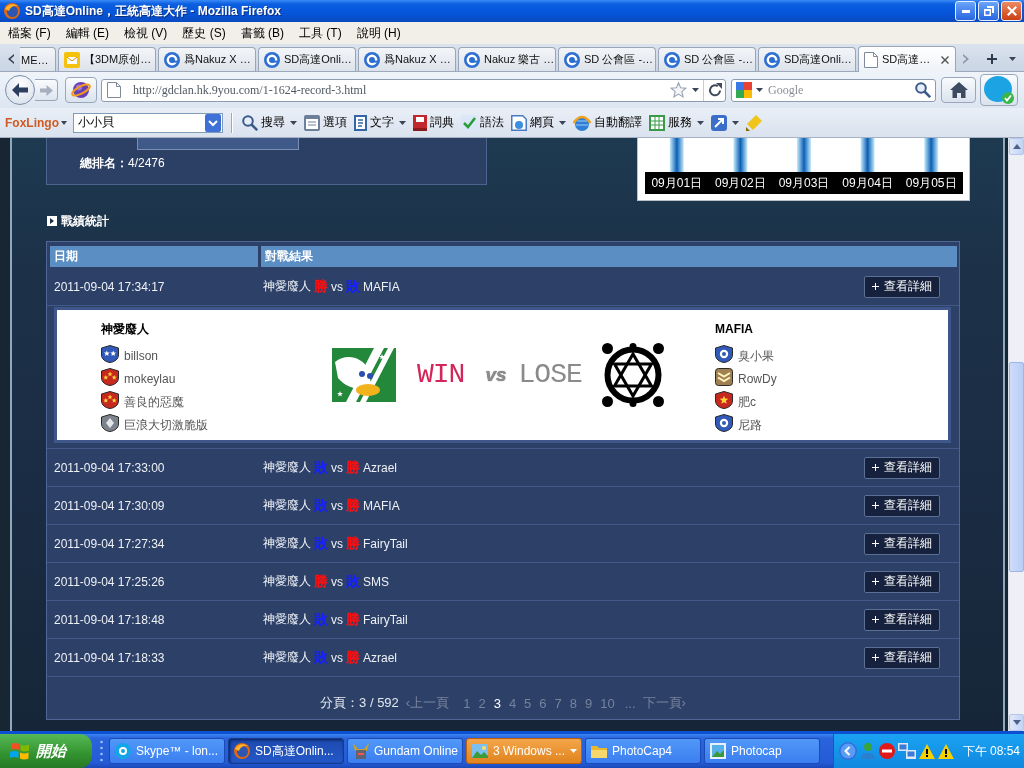 The image size is (1024, 768). Describe the element at coordinates (657, 122) in the screenshot. I see `table-icon` at that location.